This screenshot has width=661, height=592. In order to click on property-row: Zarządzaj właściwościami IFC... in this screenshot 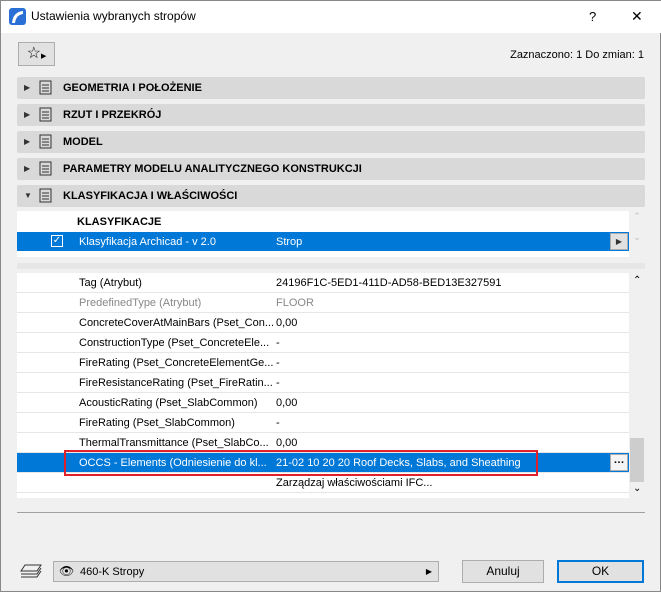, I will do `click(323, 483)`.